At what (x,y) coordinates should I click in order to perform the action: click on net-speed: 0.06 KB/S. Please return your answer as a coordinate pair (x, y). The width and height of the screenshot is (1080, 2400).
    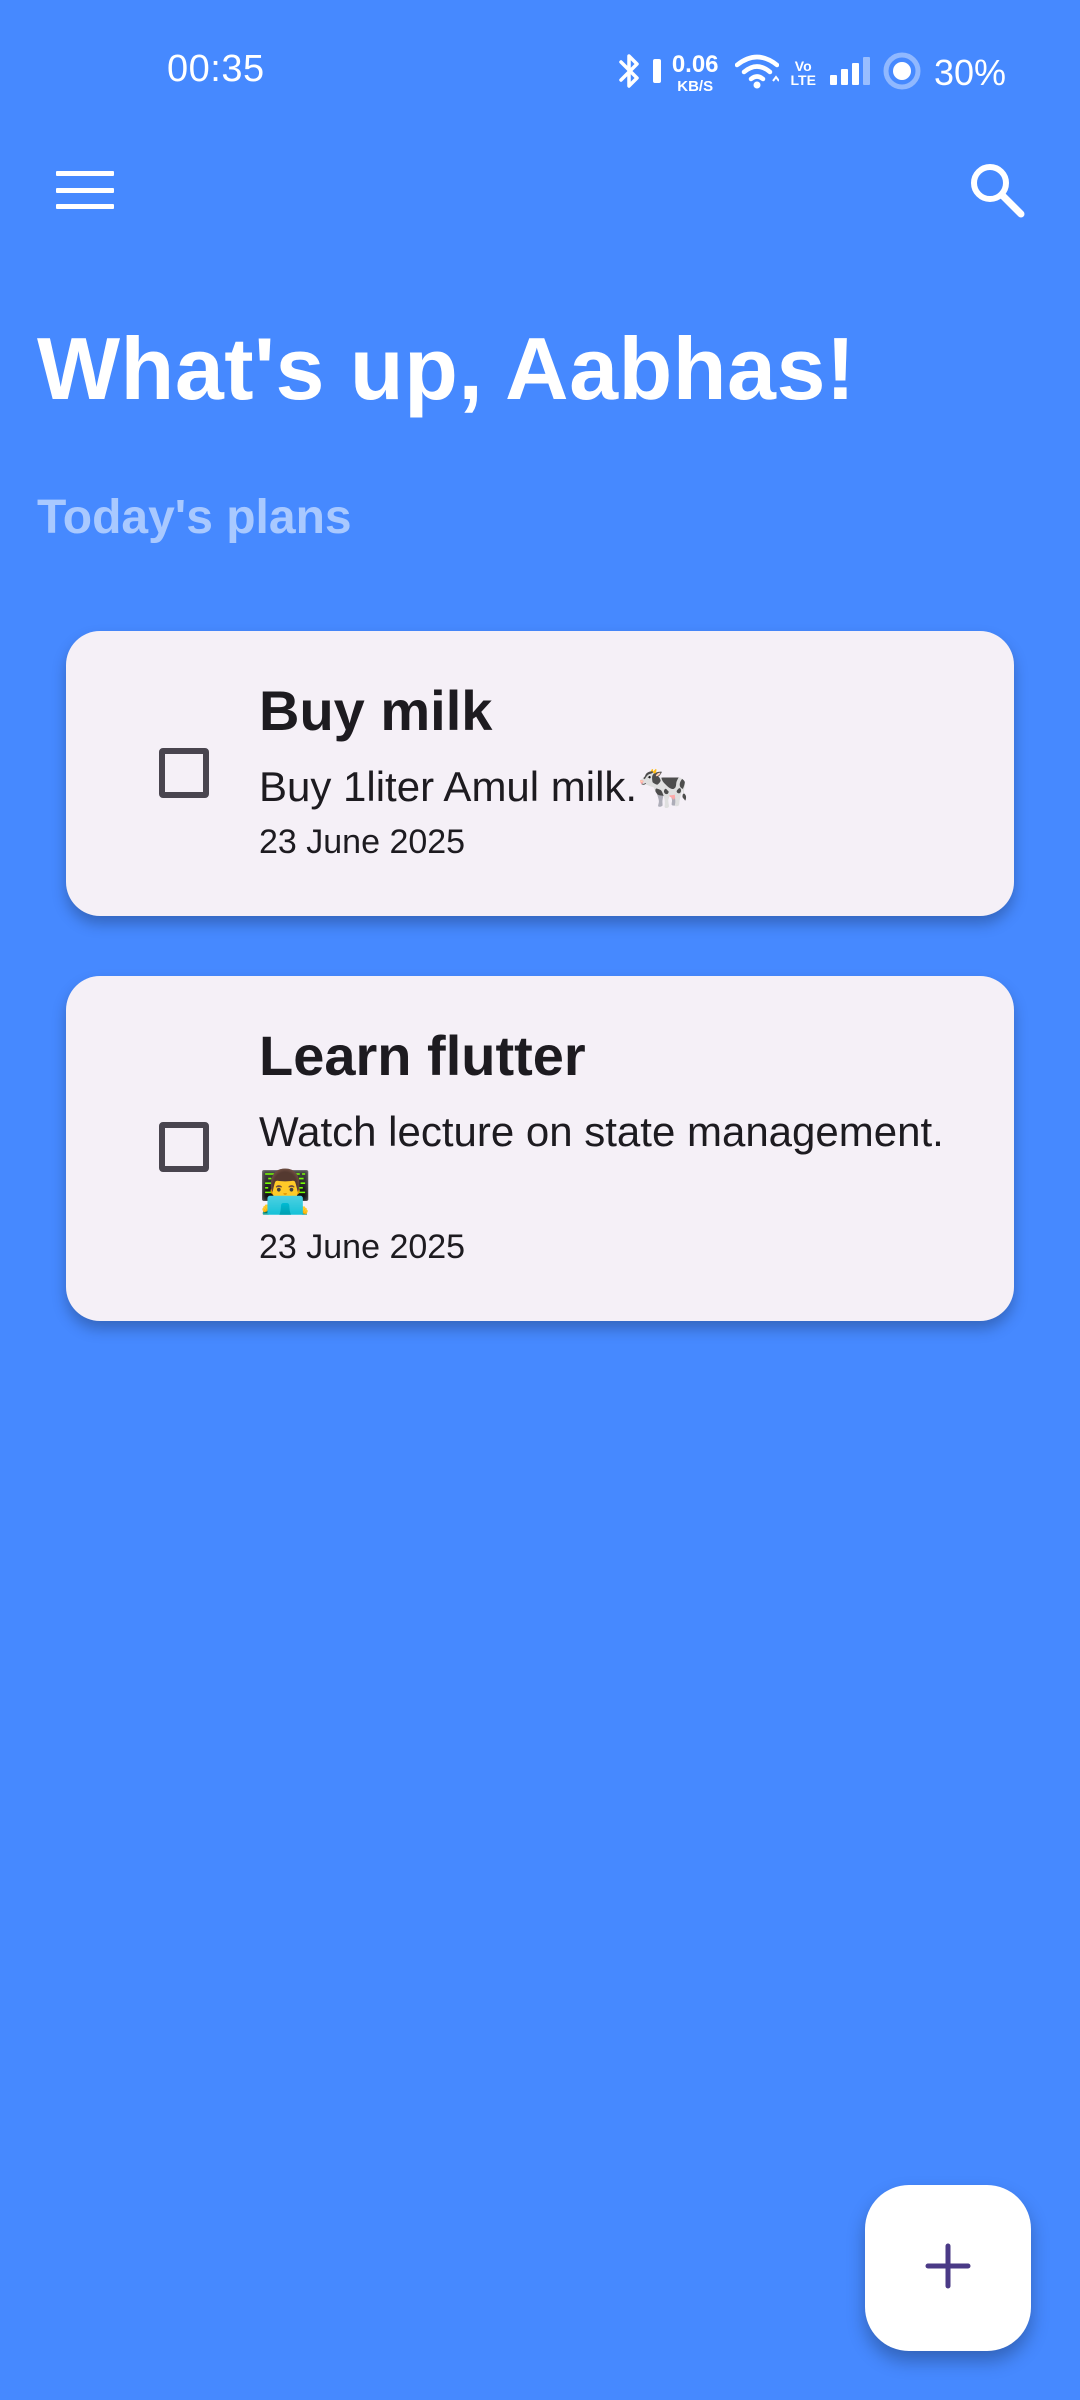
    Looking at the image, I should click on (695, 72).